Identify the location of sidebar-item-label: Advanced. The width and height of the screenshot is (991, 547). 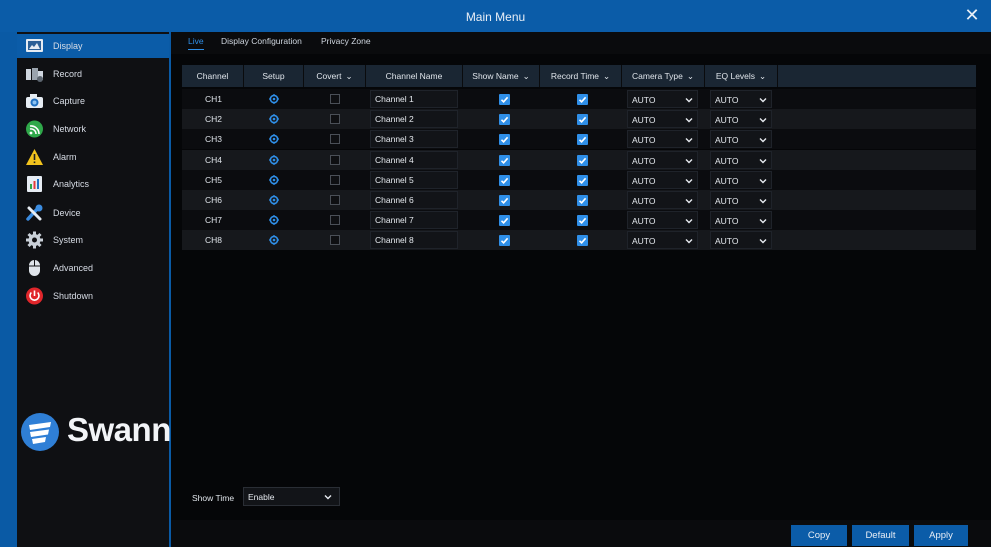
(73, 268).